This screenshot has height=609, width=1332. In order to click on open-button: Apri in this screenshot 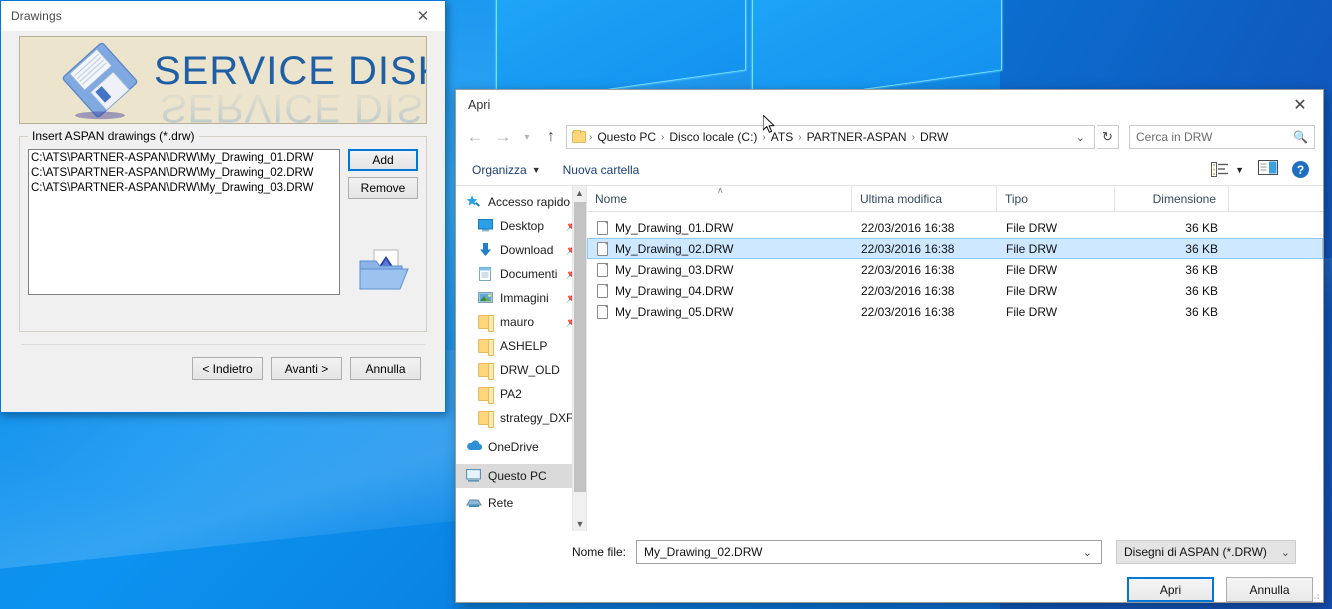, I will do `click(1170, 589)`.